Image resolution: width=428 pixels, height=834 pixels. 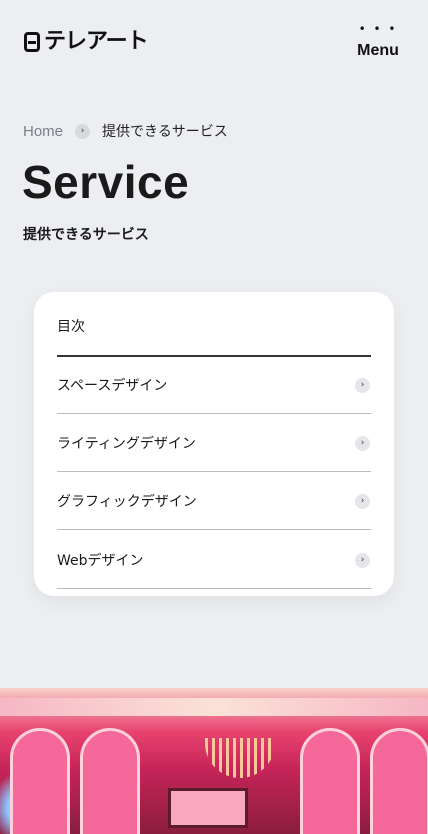 What do you see at coordinates (43, 131) in the screenshot?
I see `breadcrumb-home-link: Home` at bounding box center [43, 131].